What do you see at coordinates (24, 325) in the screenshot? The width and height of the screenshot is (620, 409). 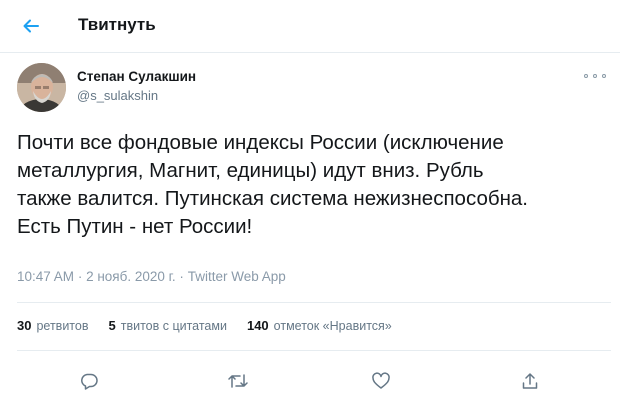 I see `retweets-count: 30` at bounding box center [24, 325].